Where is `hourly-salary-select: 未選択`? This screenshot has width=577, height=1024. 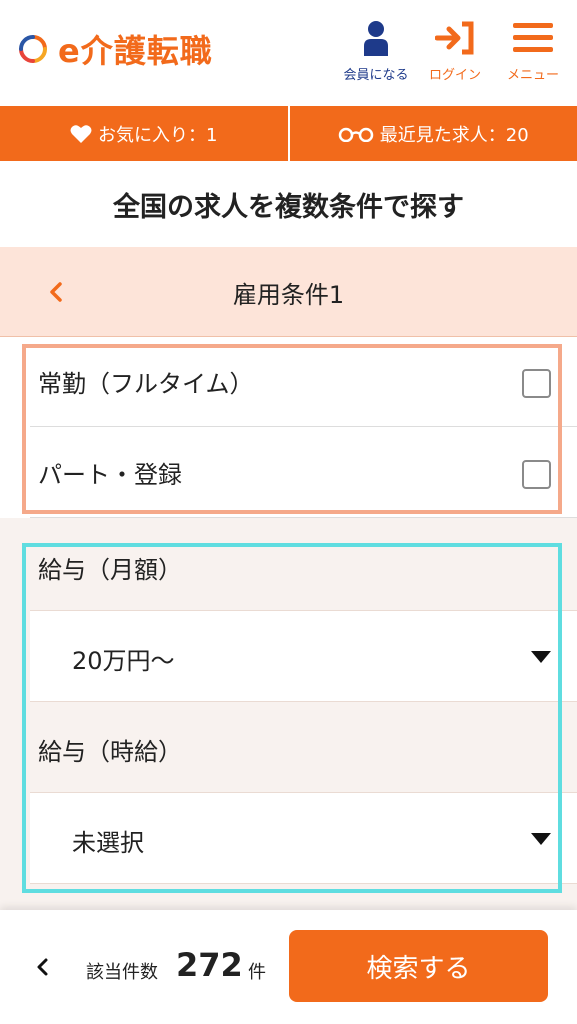 hourly-salary-select: 未選択 is located at coordinates (303, 838).